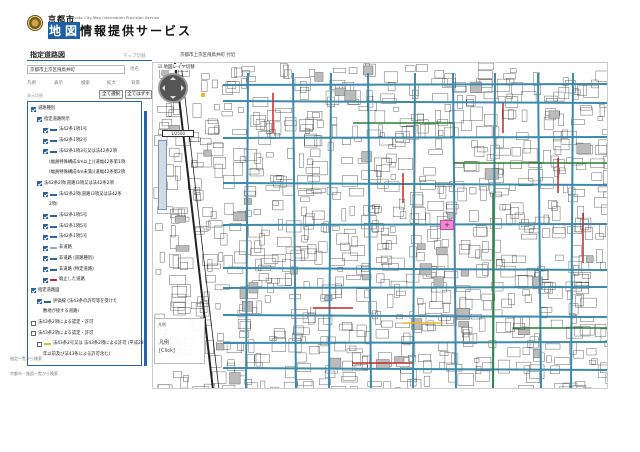 This screenshot has height=452, width=640. Describe the element at coordinates (34, 374) in the screenshot. I see `facility-list-link: 京都市・施設一覧から検索` at that location.